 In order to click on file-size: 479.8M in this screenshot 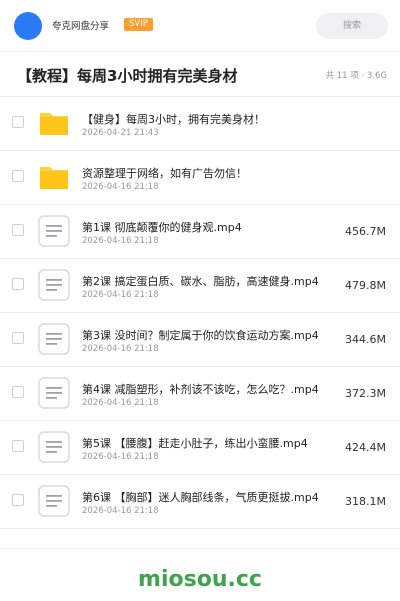, I will do `click(365, 285)`.